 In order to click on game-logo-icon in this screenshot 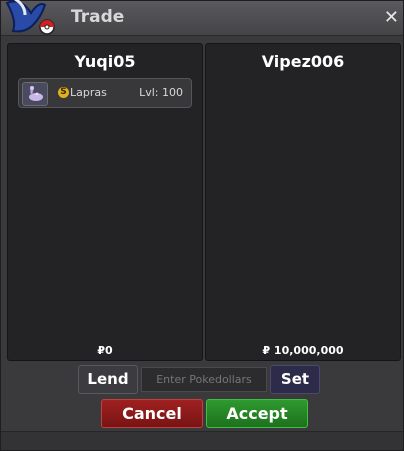, I will do `click(30, 17)`.